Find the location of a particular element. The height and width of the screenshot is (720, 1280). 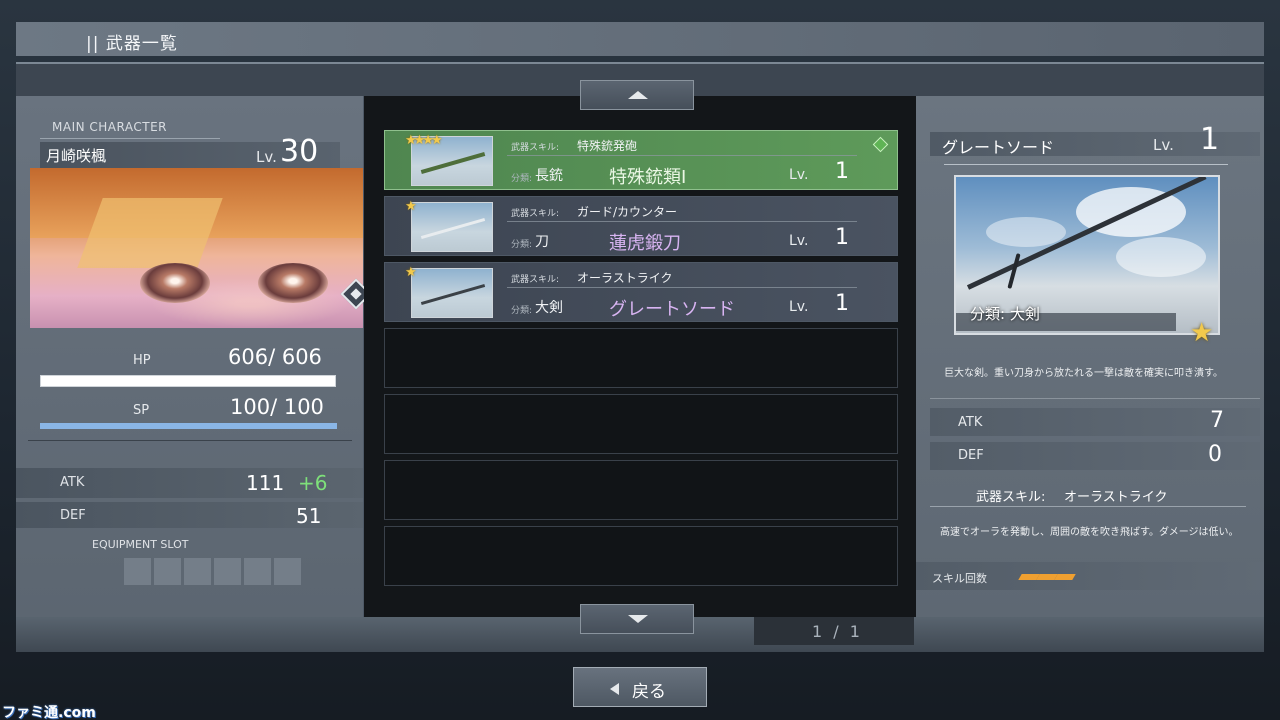

greatsword-image is located at coordinates (453, 294).